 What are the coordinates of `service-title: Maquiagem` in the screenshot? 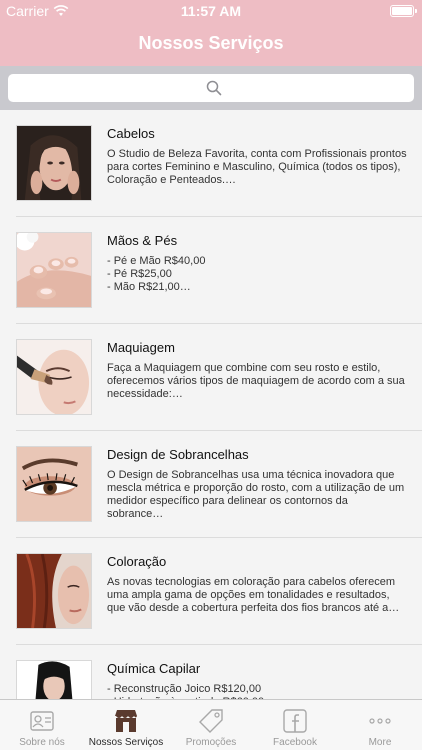 It's located at (141, 347).